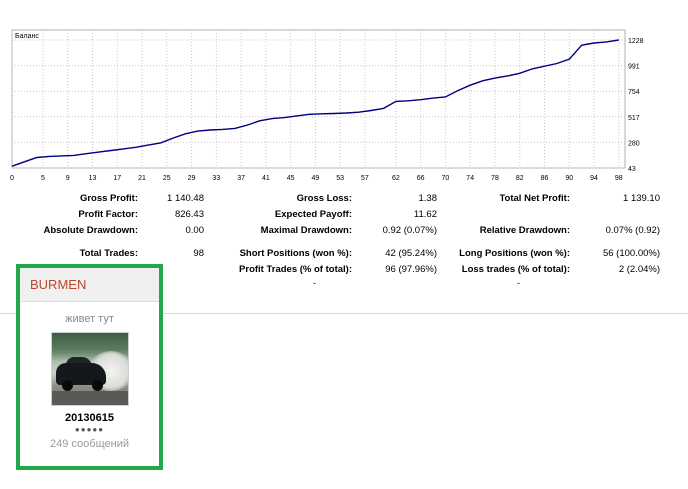 The height and width of the screenshot is (489, 688). Describe the element at coordinates (313, 214) in the screenshot. I see `expected-payoff-label: Expected Payoff:` at that location.